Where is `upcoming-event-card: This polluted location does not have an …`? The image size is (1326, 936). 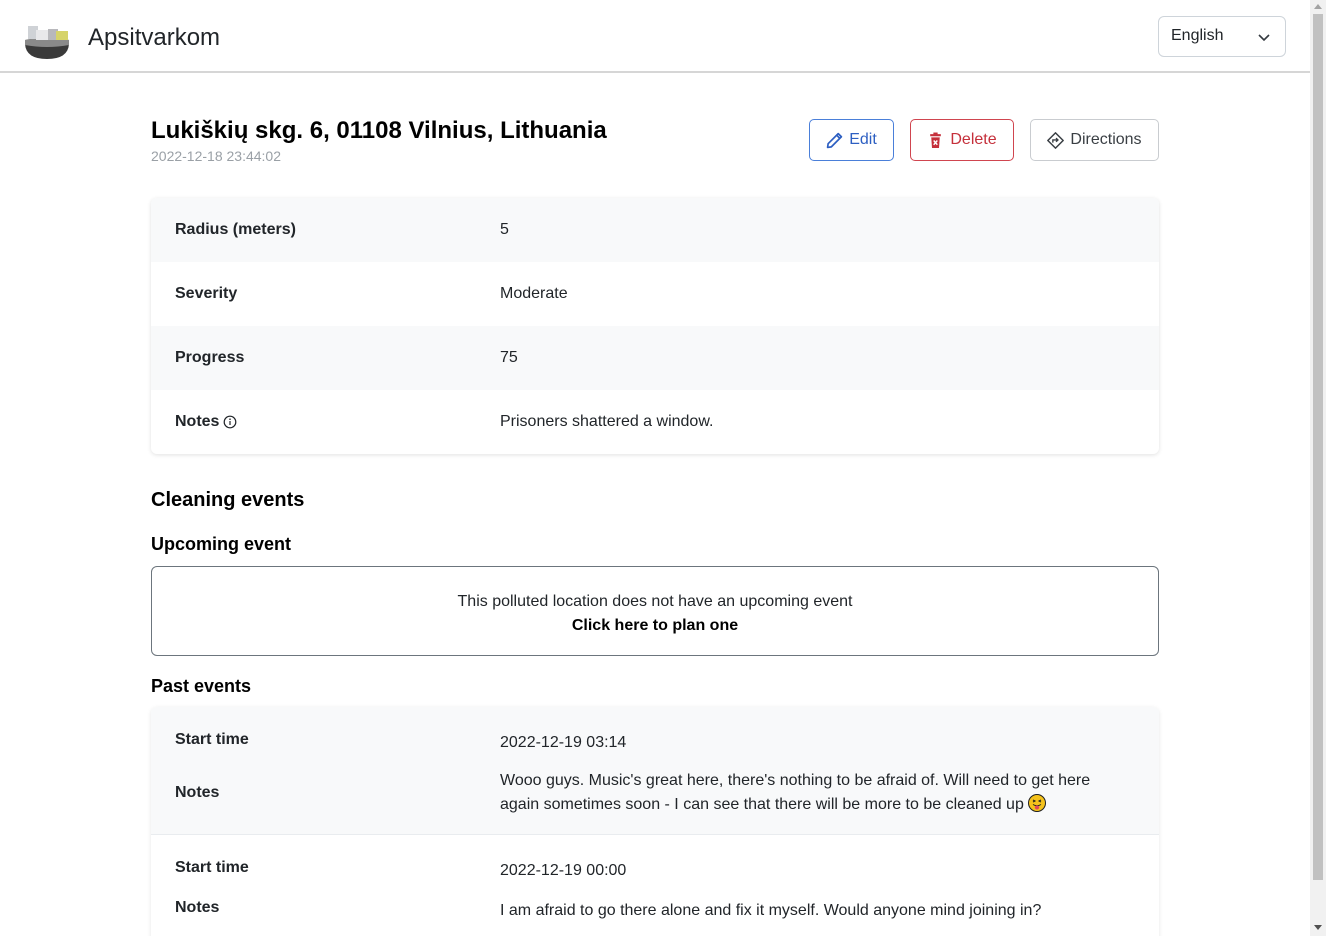 upcoming-event-card: This polluted location does not have an … is located at coordinates (655, 611).